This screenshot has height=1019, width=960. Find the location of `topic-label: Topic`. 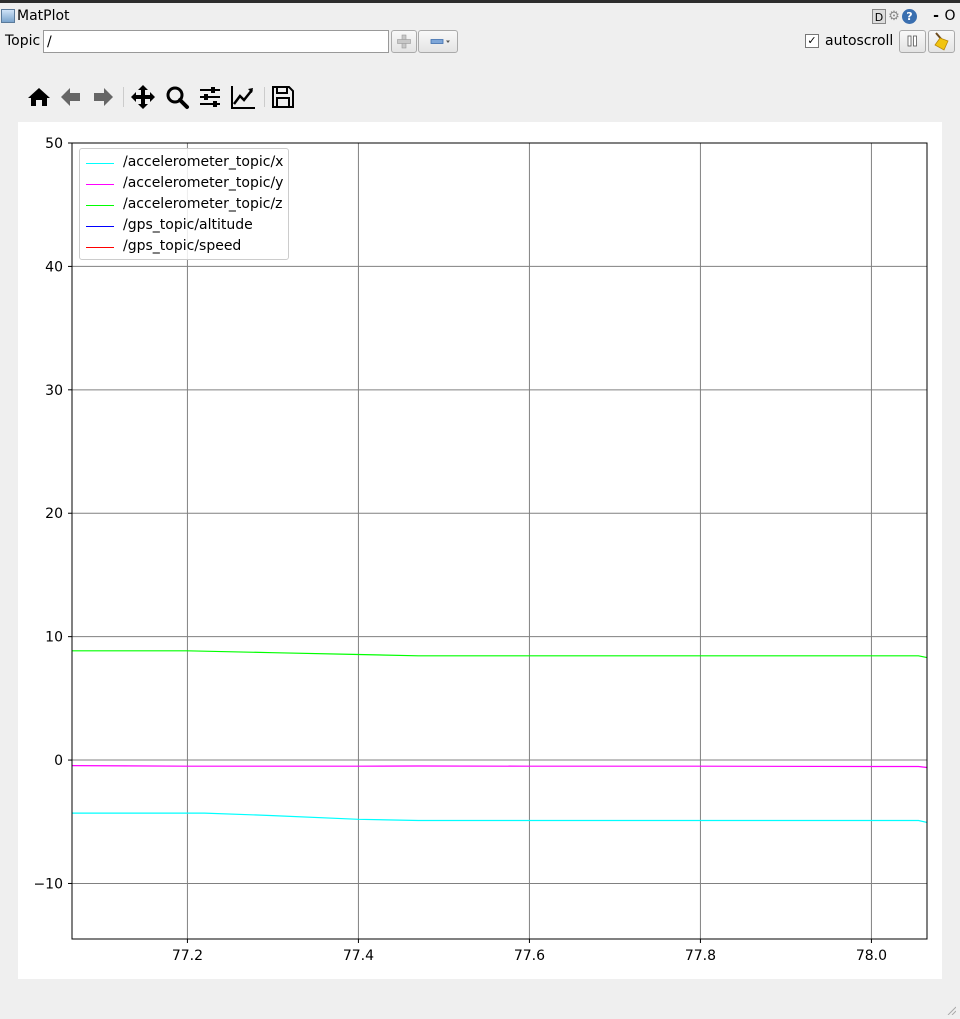

topic-label: Topic is located at coordinates (23, 41).